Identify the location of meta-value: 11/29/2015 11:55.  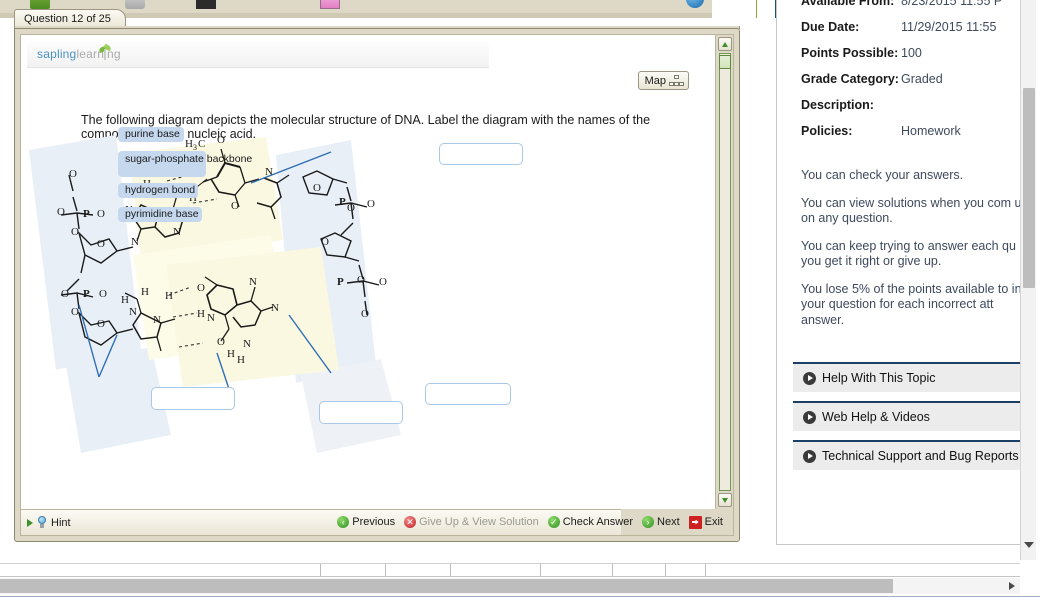
(949, 27).